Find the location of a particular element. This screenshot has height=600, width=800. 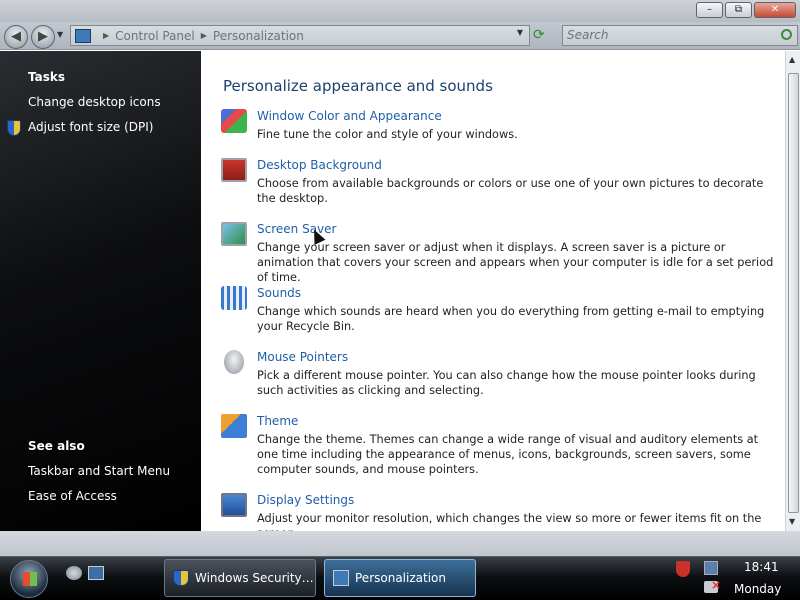

windows-logo-icon is located at coordinates (30, 579).